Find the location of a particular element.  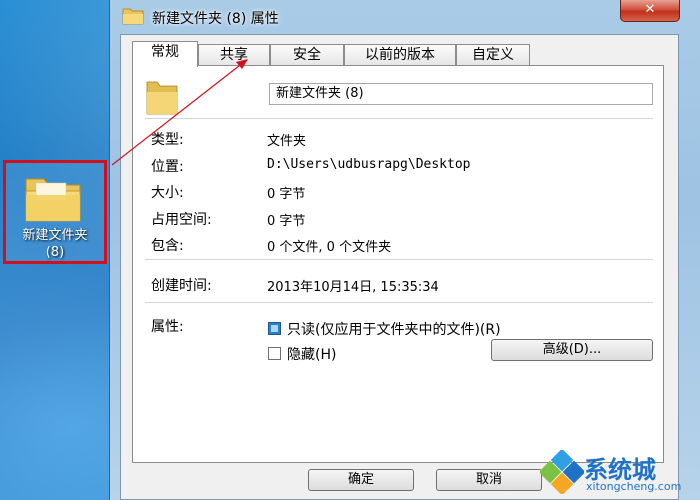

desktop-folder-icon: 新建文件夹 (8) is located at coordinates (55, 212).